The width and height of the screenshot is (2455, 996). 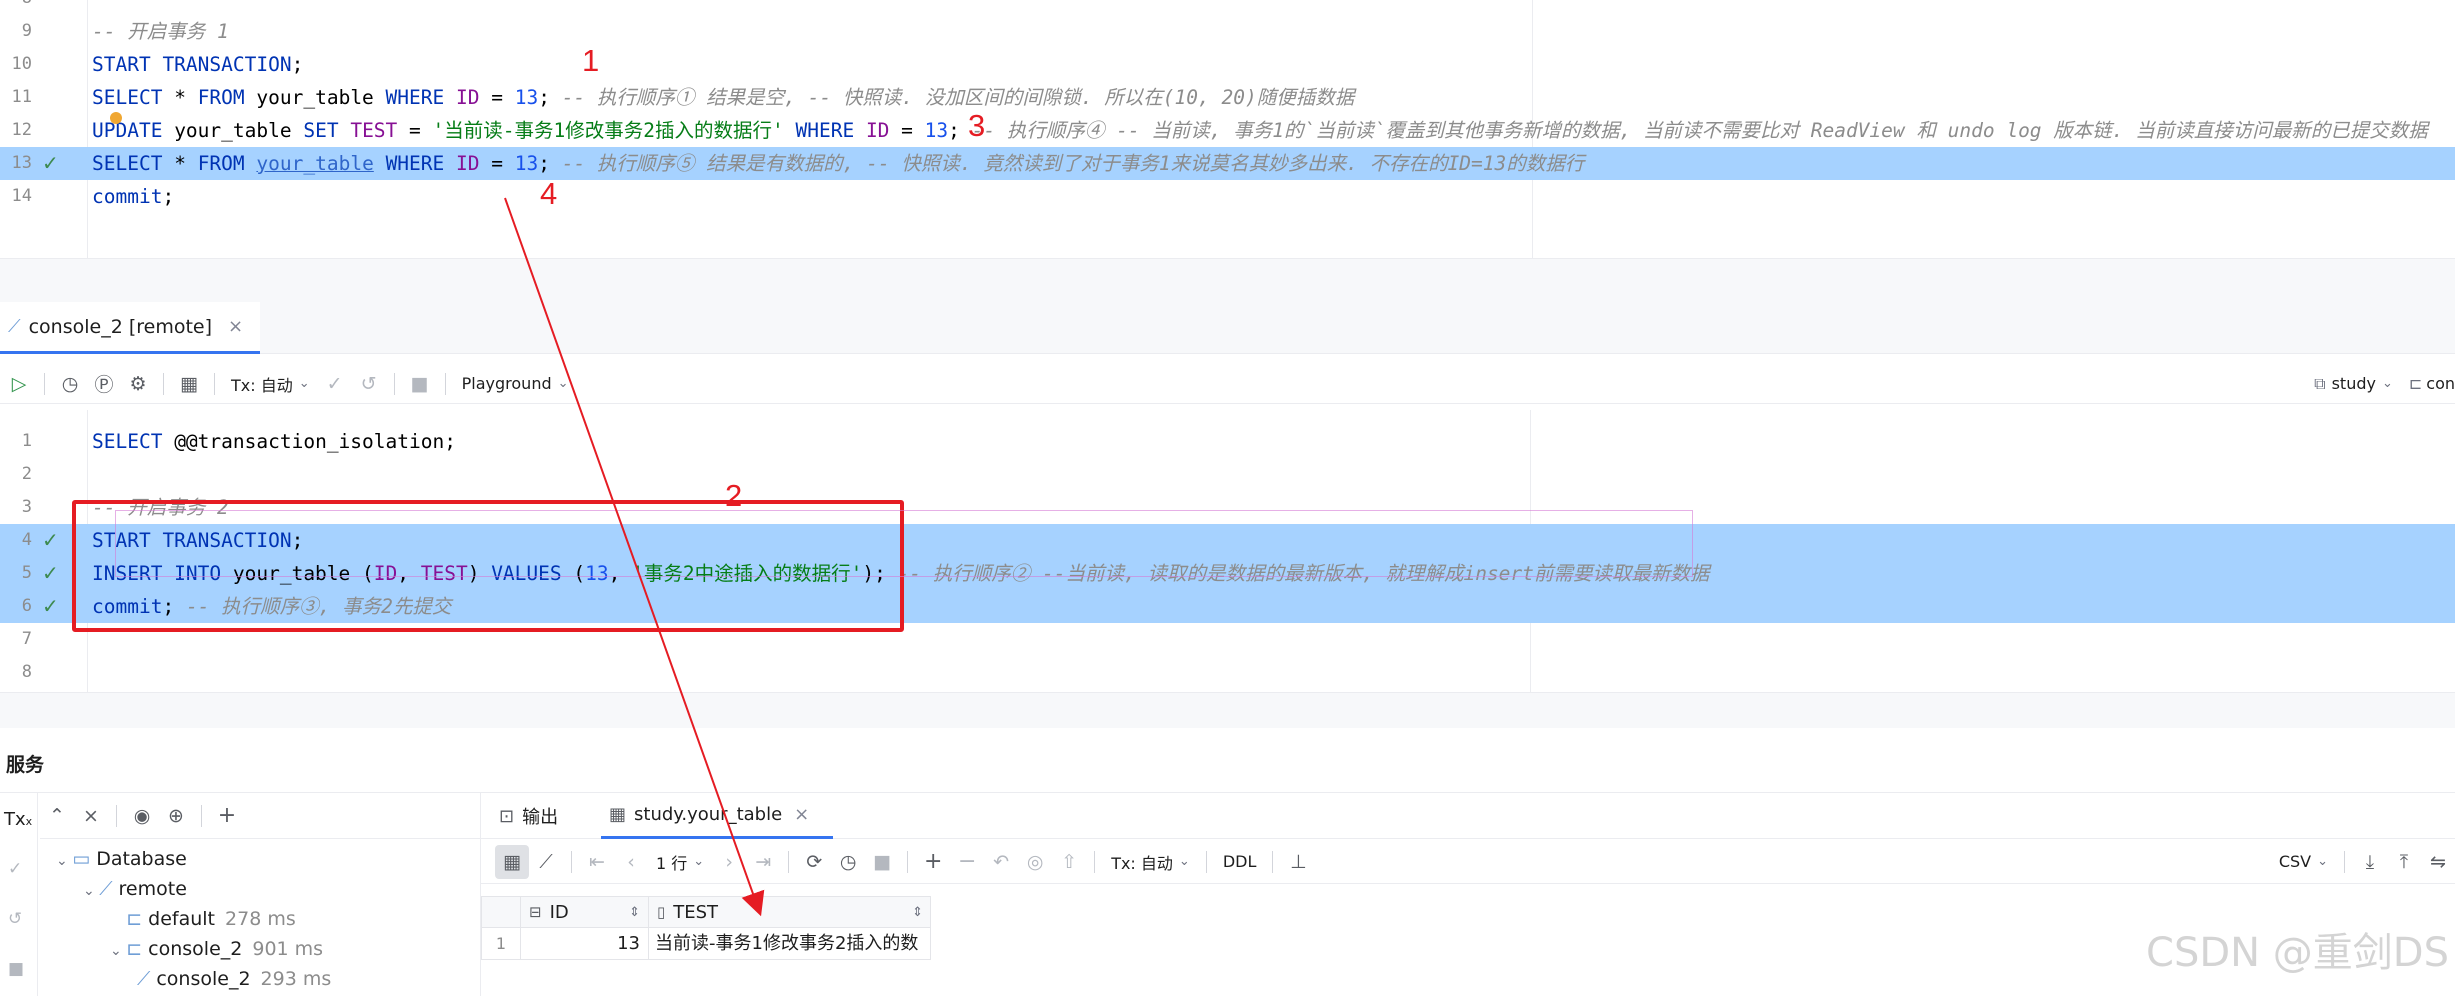 I want to click on annotation-arrow, so click(x=634, y=557).